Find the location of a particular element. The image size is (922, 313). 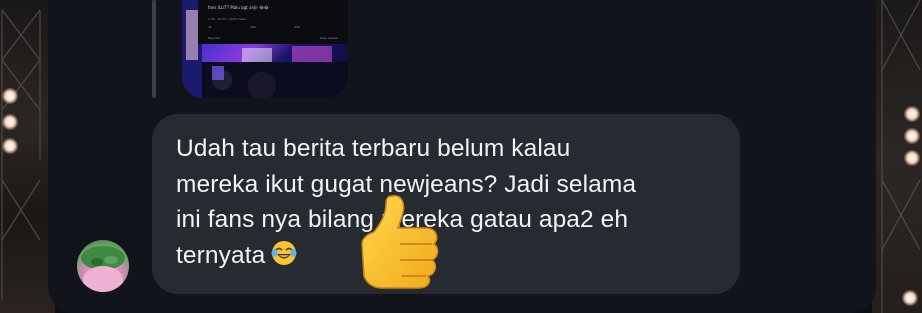

like-count: 450 is located at coordinates (297, 27).